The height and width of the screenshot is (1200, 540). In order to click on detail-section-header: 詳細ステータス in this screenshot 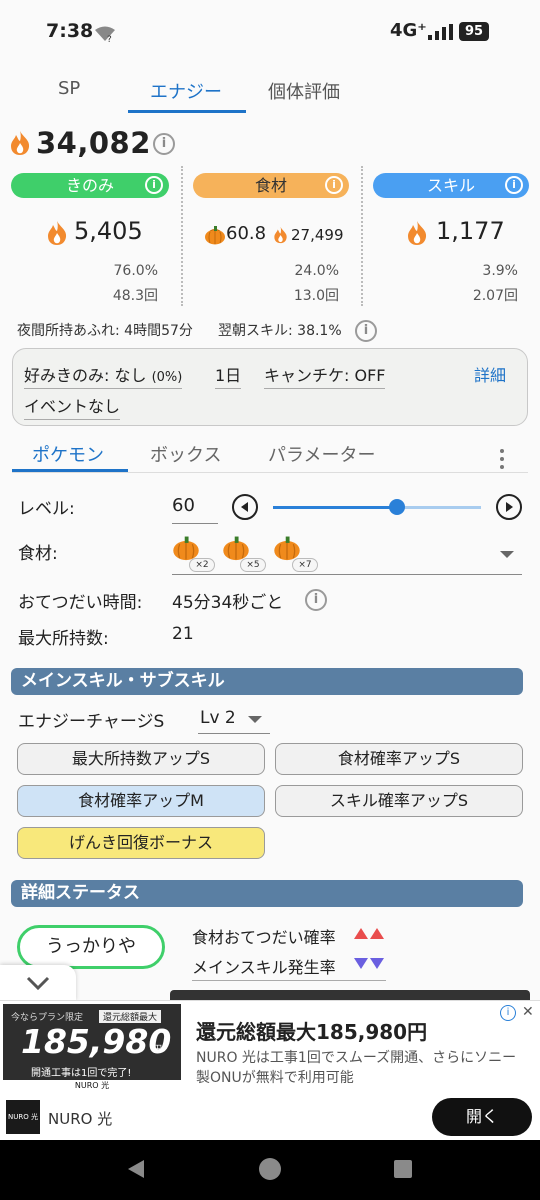, I will do `click(267, 893)`.